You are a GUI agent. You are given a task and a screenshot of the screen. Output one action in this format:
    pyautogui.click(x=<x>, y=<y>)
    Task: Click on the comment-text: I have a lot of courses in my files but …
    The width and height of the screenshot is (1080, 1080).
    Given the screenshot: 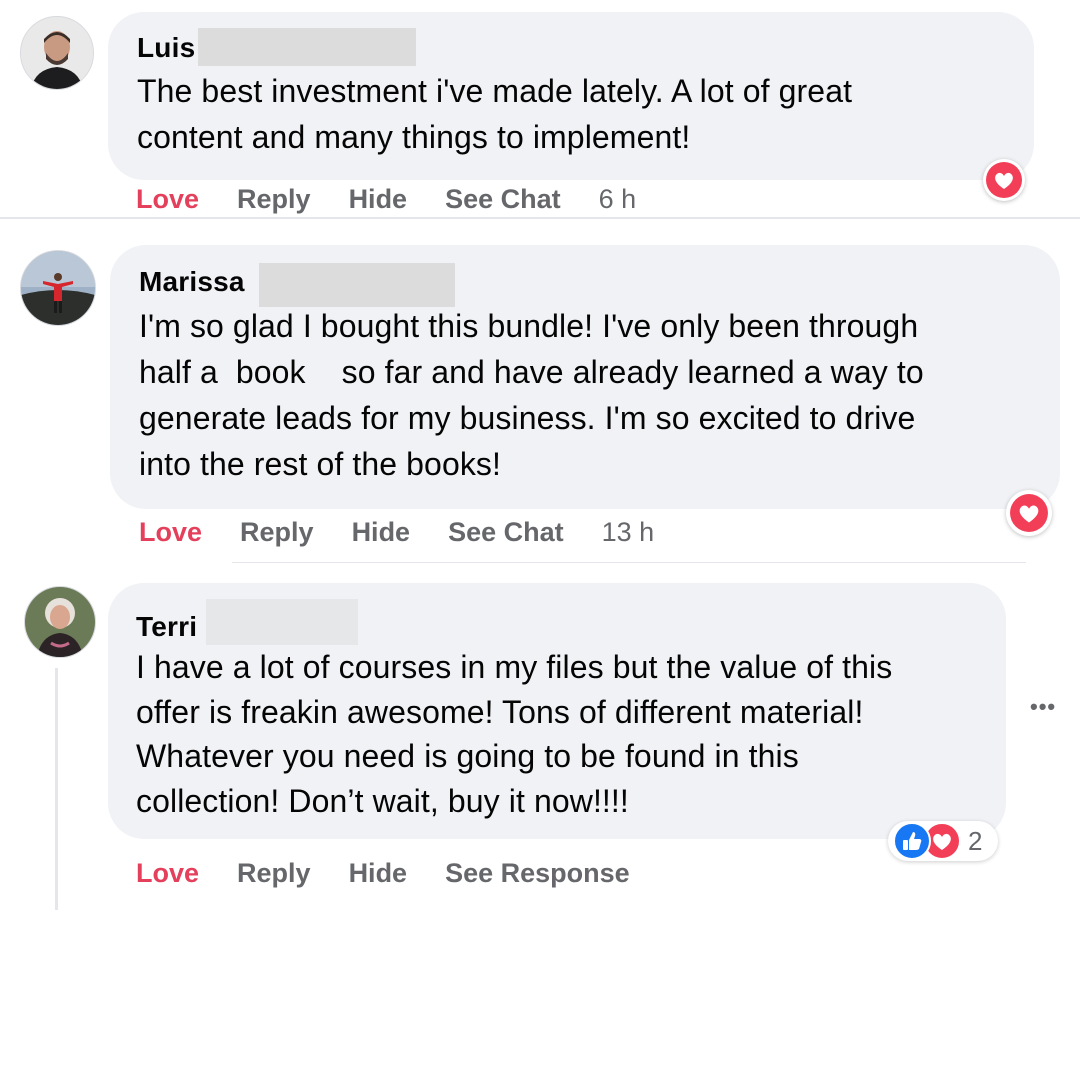 What is the action you would take?
    pyautogui.click(x=514, y=734)
    